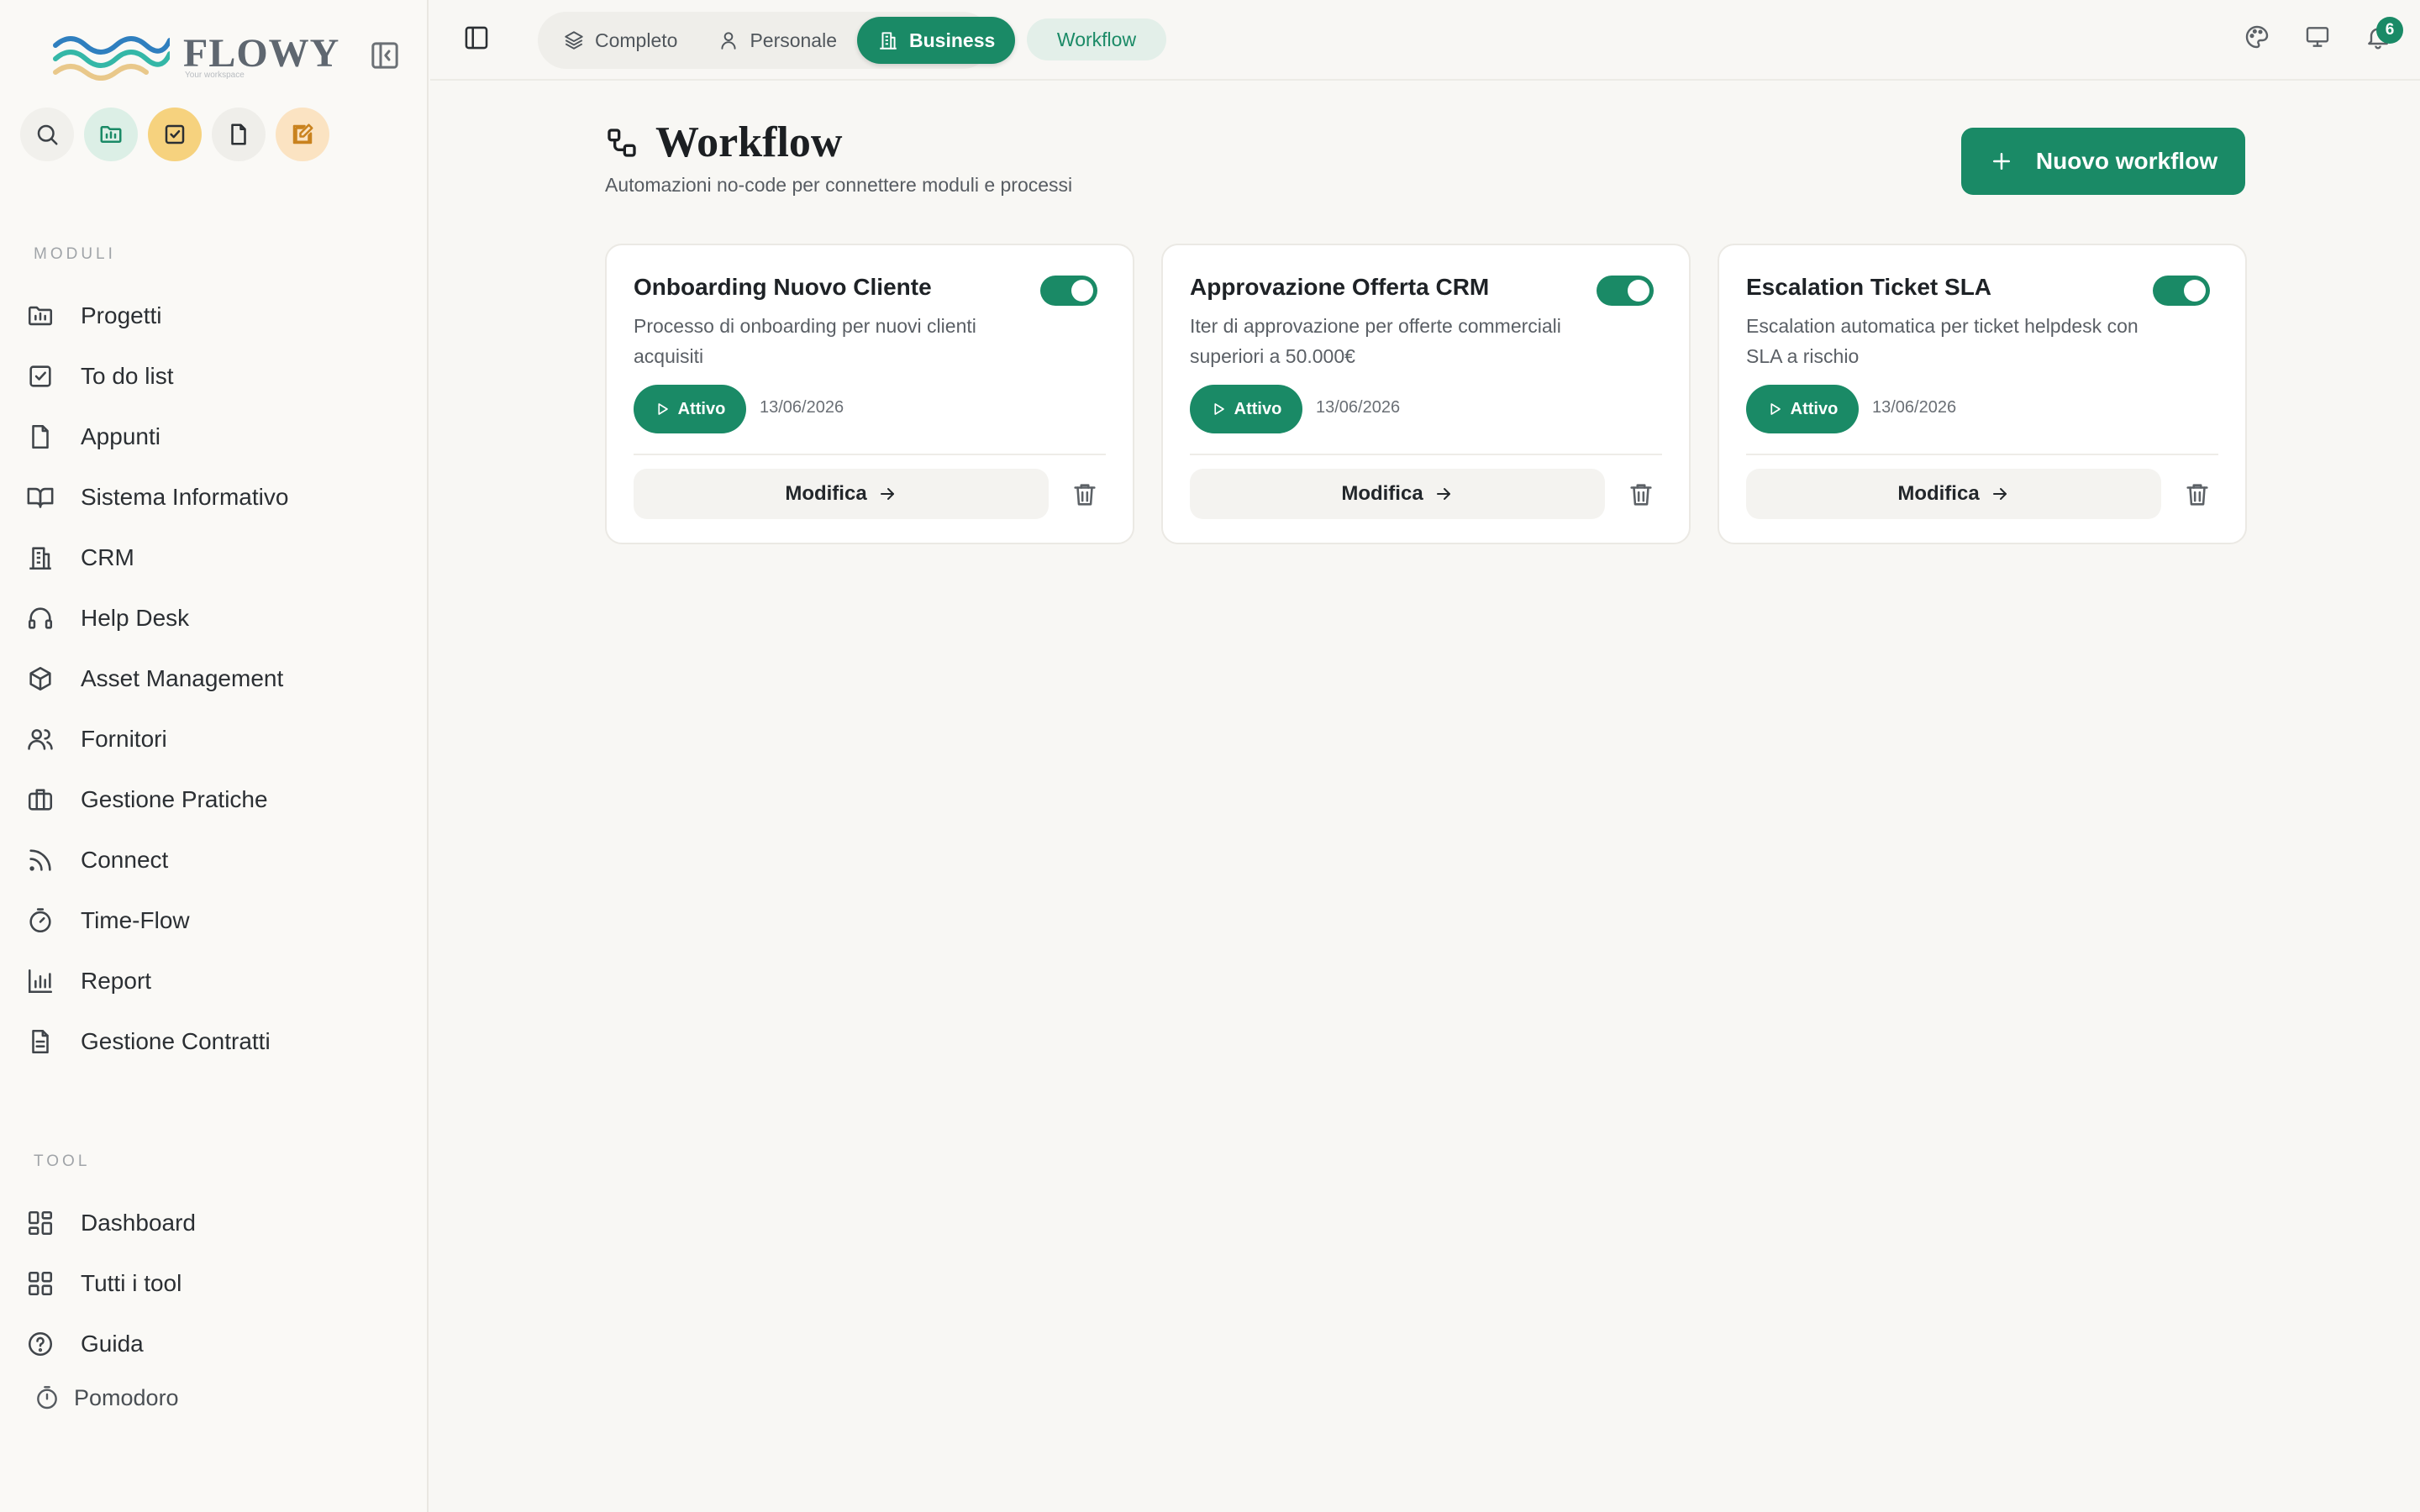 The image size is (2420, 1512). Describe the element at coordinates (210, 1344) in the screenshot. I see `sidebar-item-guida: Guida` at that location.